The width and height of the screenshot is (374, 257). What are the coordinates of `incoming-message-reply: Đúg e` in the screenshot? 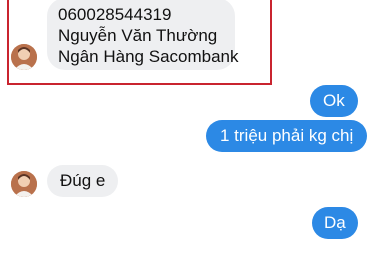 It's located at (83, 181).